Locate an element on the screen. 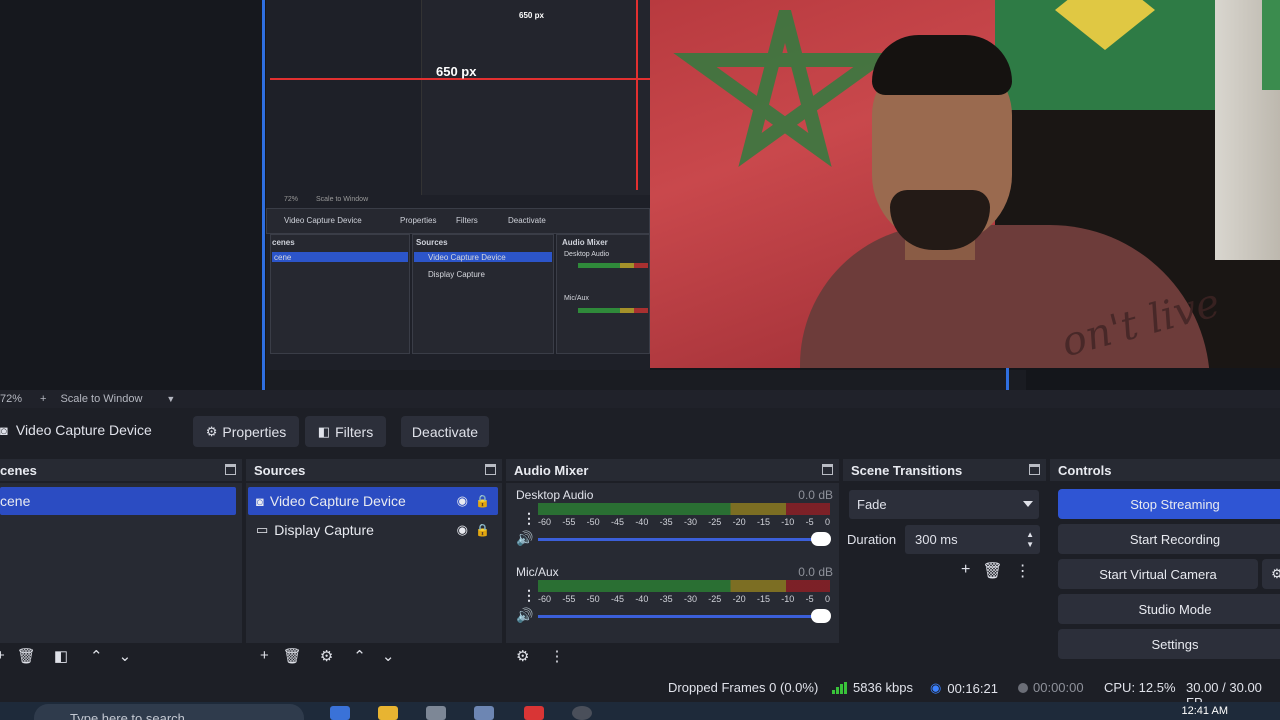  meter-scale: -60 -55 -50 -45 -40 -35 -30 -25 -20 -15 -10 -5 0 is located at coordinates (684, 522).